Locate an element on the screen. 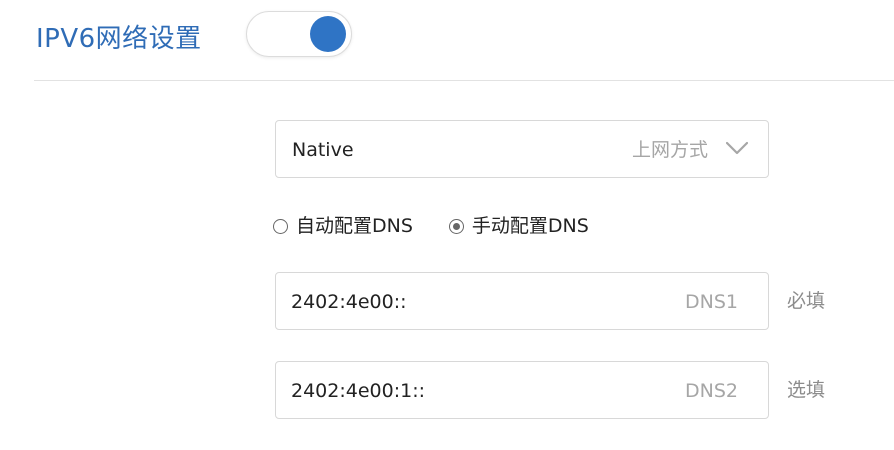 The height and width of the screenshot is (450, 894). connection-mode-select: Native 上网方式 is located at coordinates (522, 149).